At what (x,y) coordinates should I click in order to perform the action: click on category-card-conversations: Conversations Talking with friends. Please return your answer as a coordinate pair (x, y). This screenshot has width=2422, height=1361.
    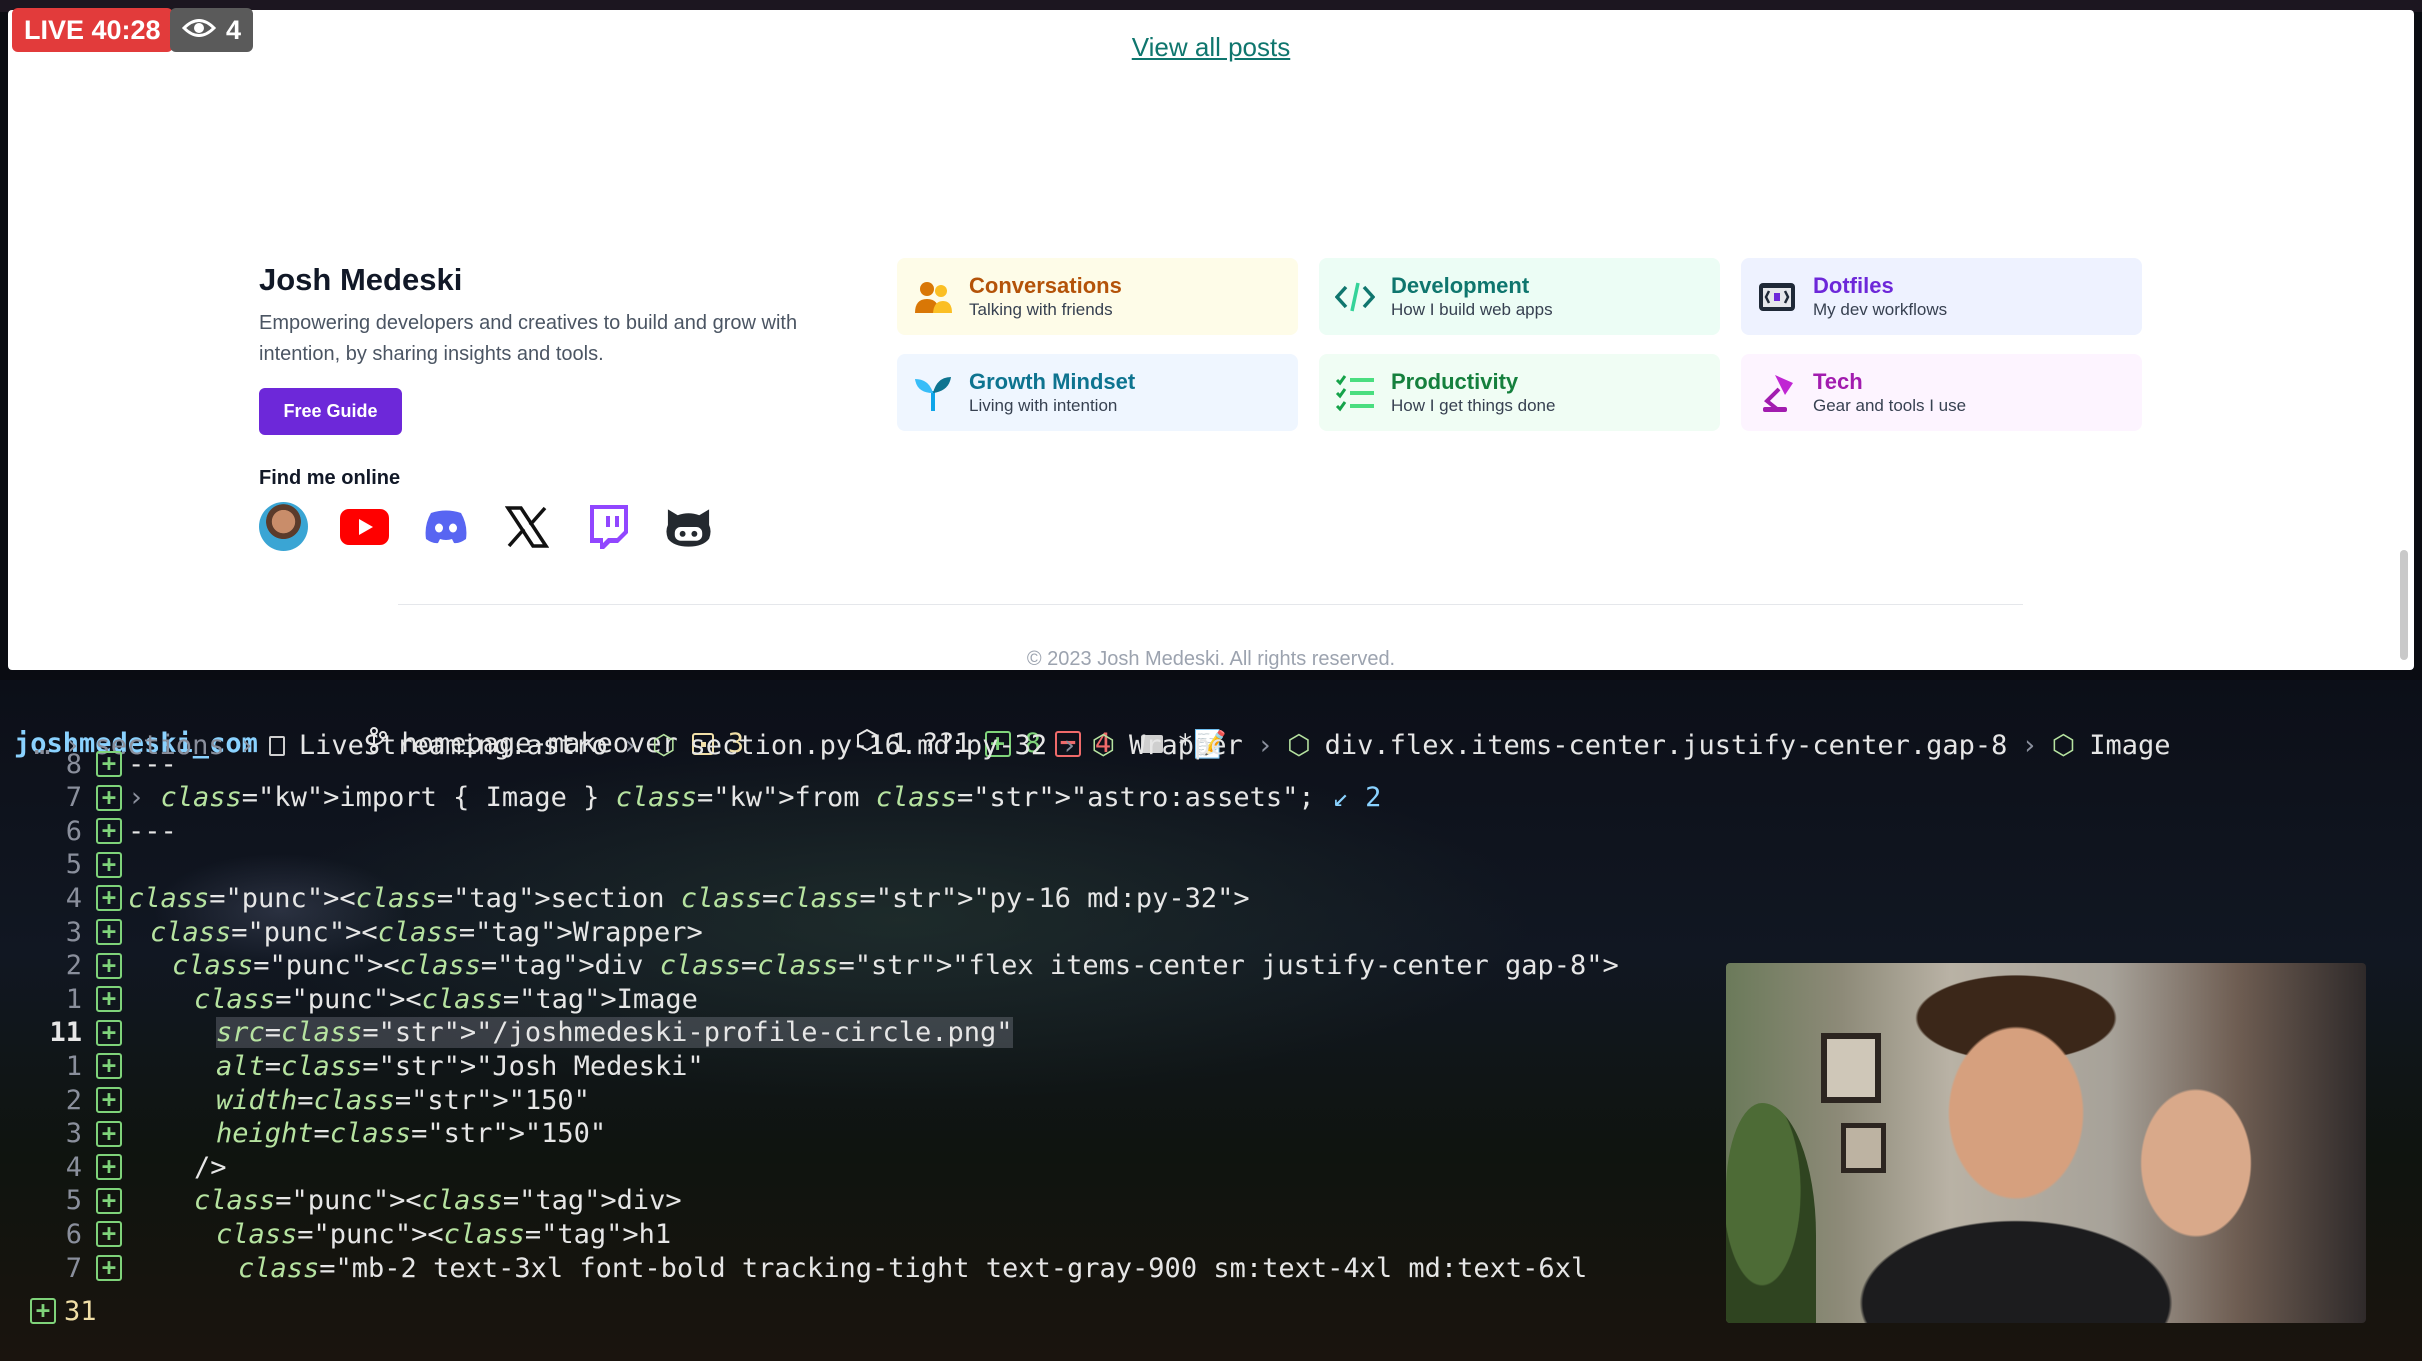
    Looking at the image, I should click on (1097, 296).